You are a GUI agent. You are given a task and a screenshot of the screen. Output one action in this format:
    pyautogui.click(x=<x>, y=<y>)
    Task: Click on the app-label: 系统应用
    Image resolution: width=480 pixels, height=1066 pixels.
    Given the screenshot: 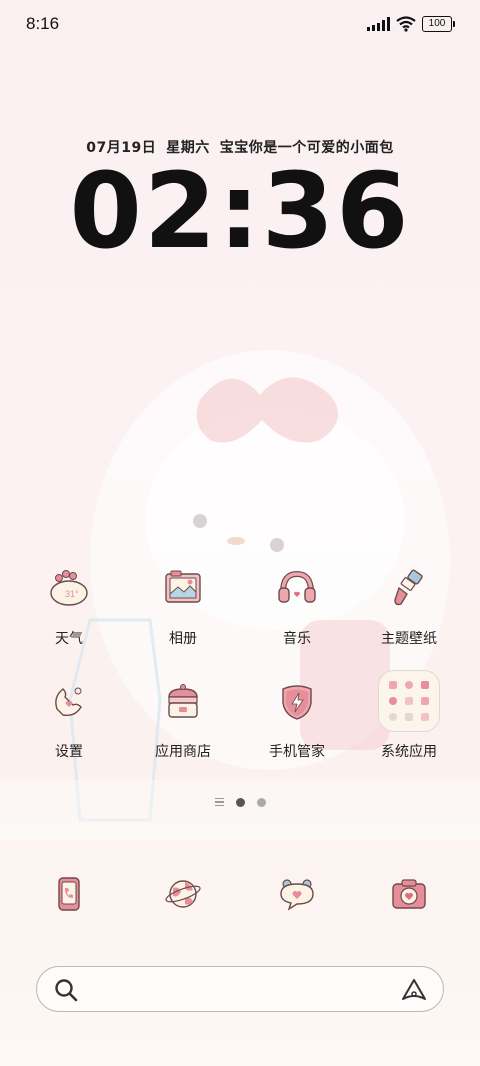 What is the action you would take?
    pyautogui.click(x=409, y=752)
    